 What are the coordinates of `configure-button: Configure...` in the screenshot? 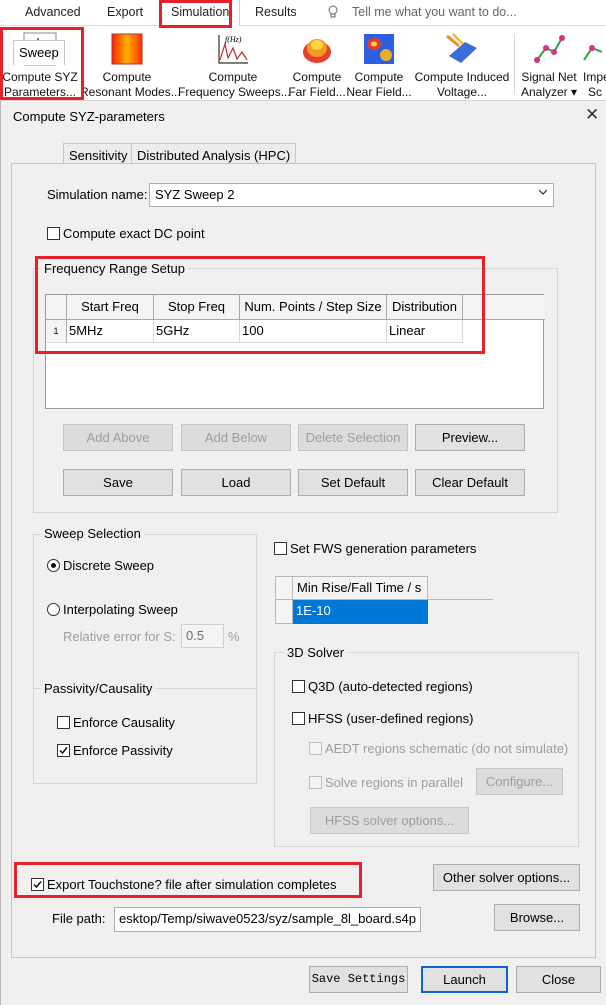 It's located at (519, 781).